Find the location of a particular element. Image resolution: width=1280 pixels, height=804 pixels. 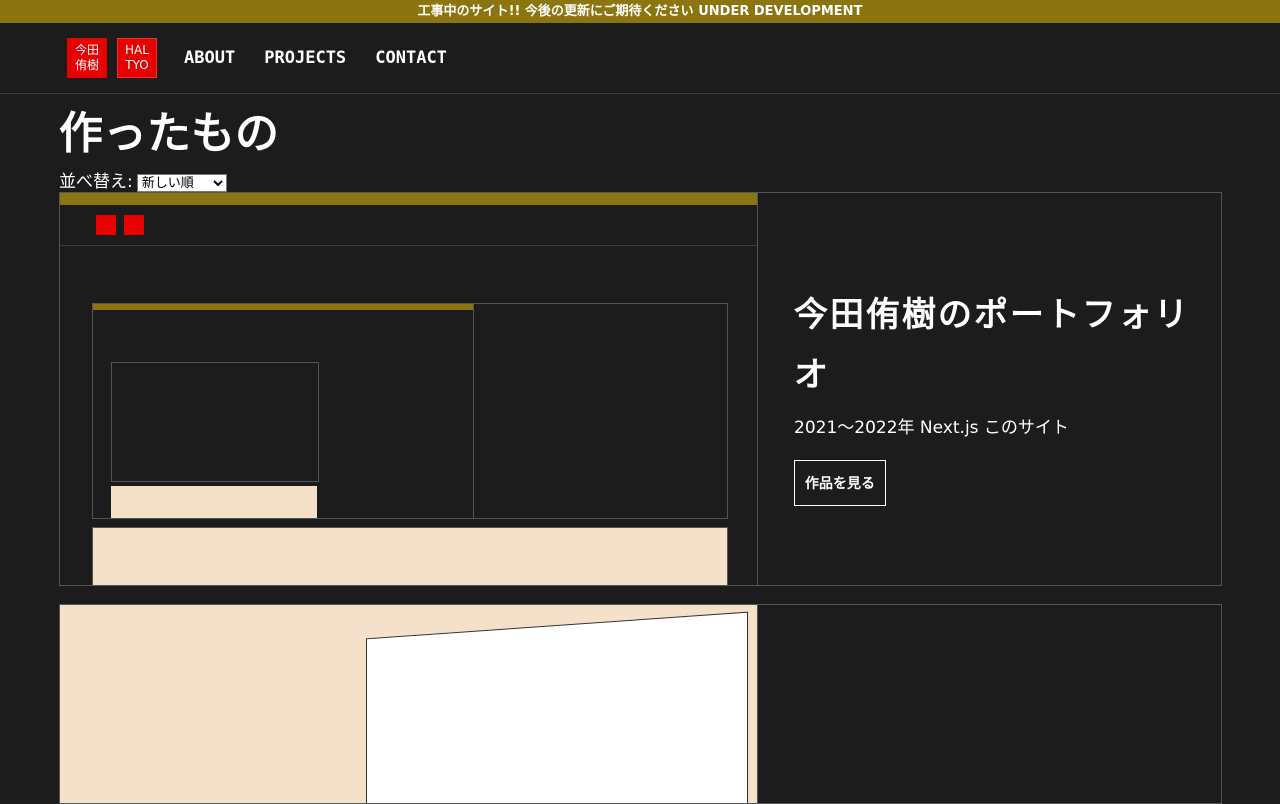

logo-en-line1: HAL is located at coordinates (137, 50).